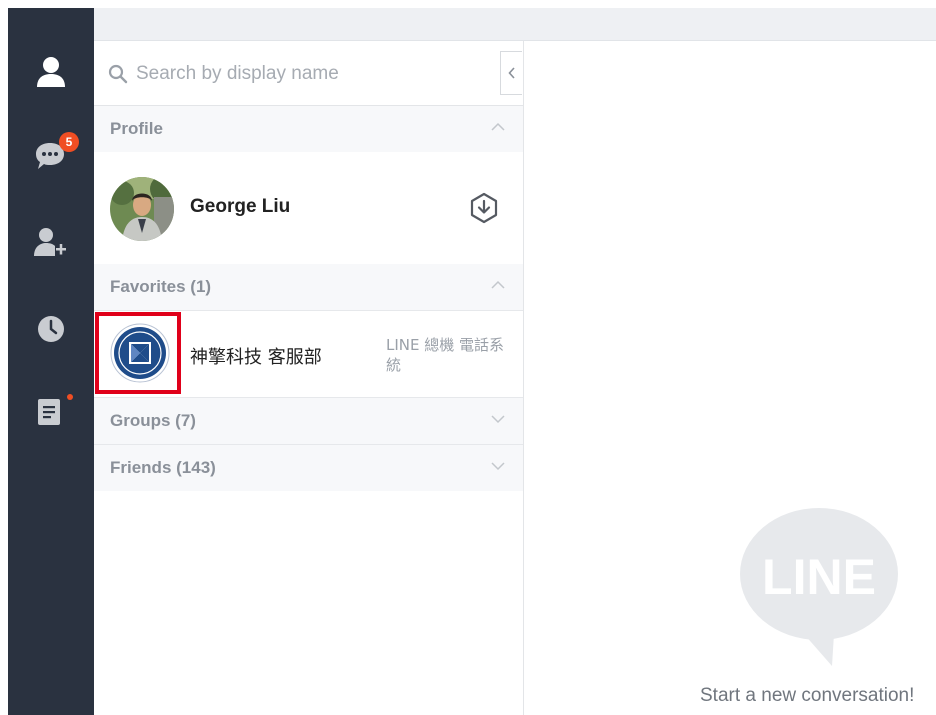  I want to click on section-favorites-label: Favorites (1), so click(161, 286).